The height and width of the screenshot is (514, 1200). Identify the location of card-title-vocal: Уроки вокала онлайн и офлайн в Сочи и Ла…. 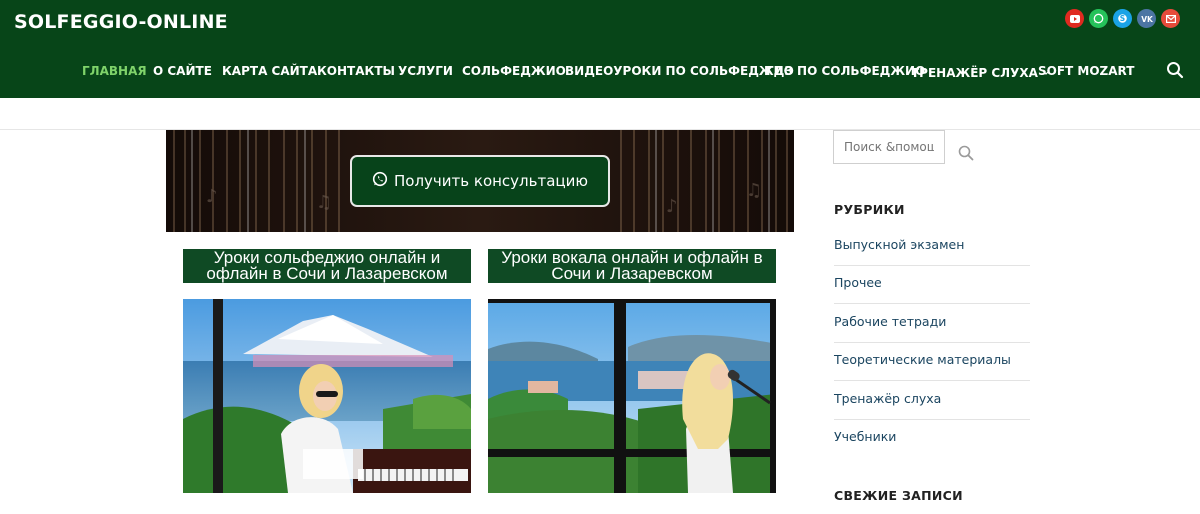
(632, 266).